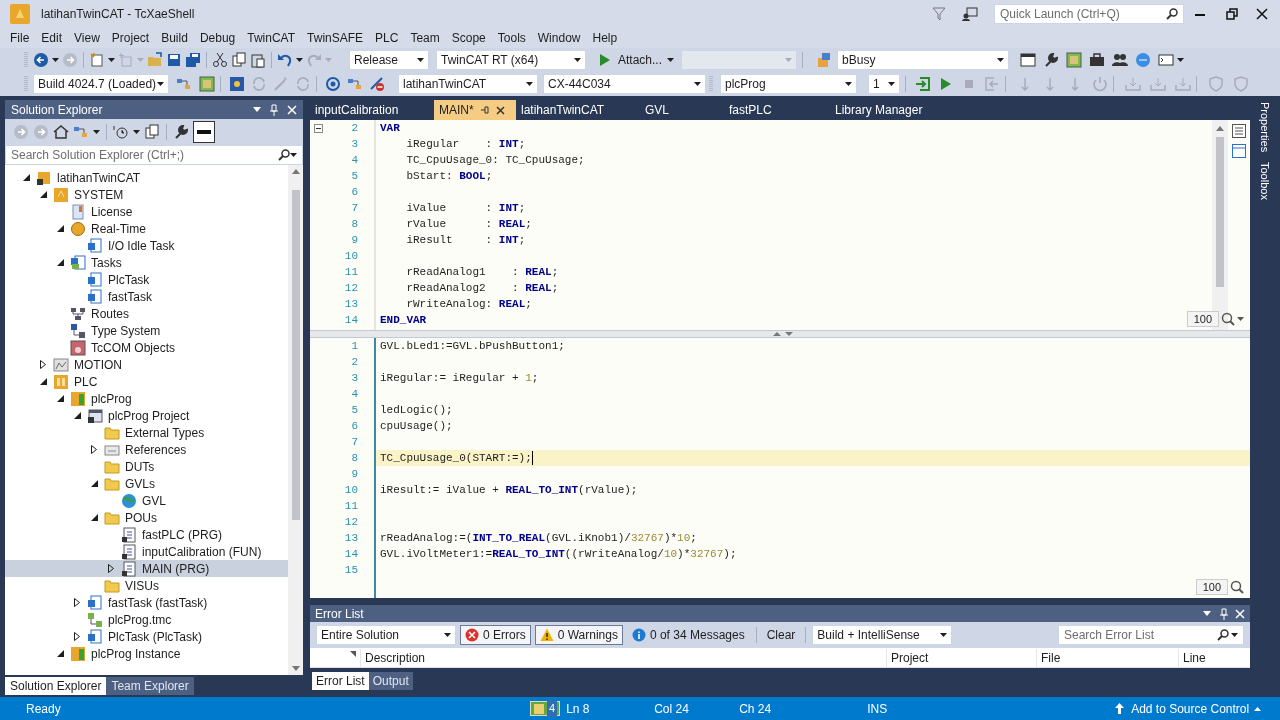 Image resolution: width=1280 pixels, height=720 pixels. I want to click on tree-item: Real-Time, so click(146, 228).